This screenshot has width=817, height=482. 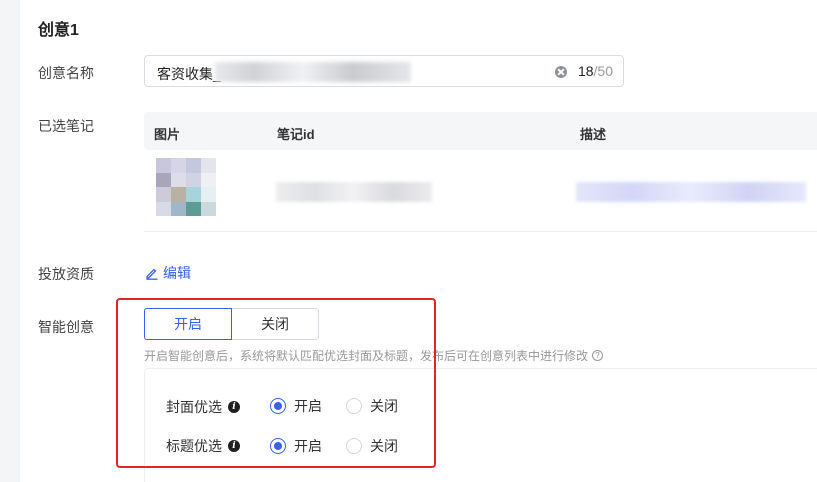 I want to click on creative-name-label: 创意名称, so click(x=66, y=73).